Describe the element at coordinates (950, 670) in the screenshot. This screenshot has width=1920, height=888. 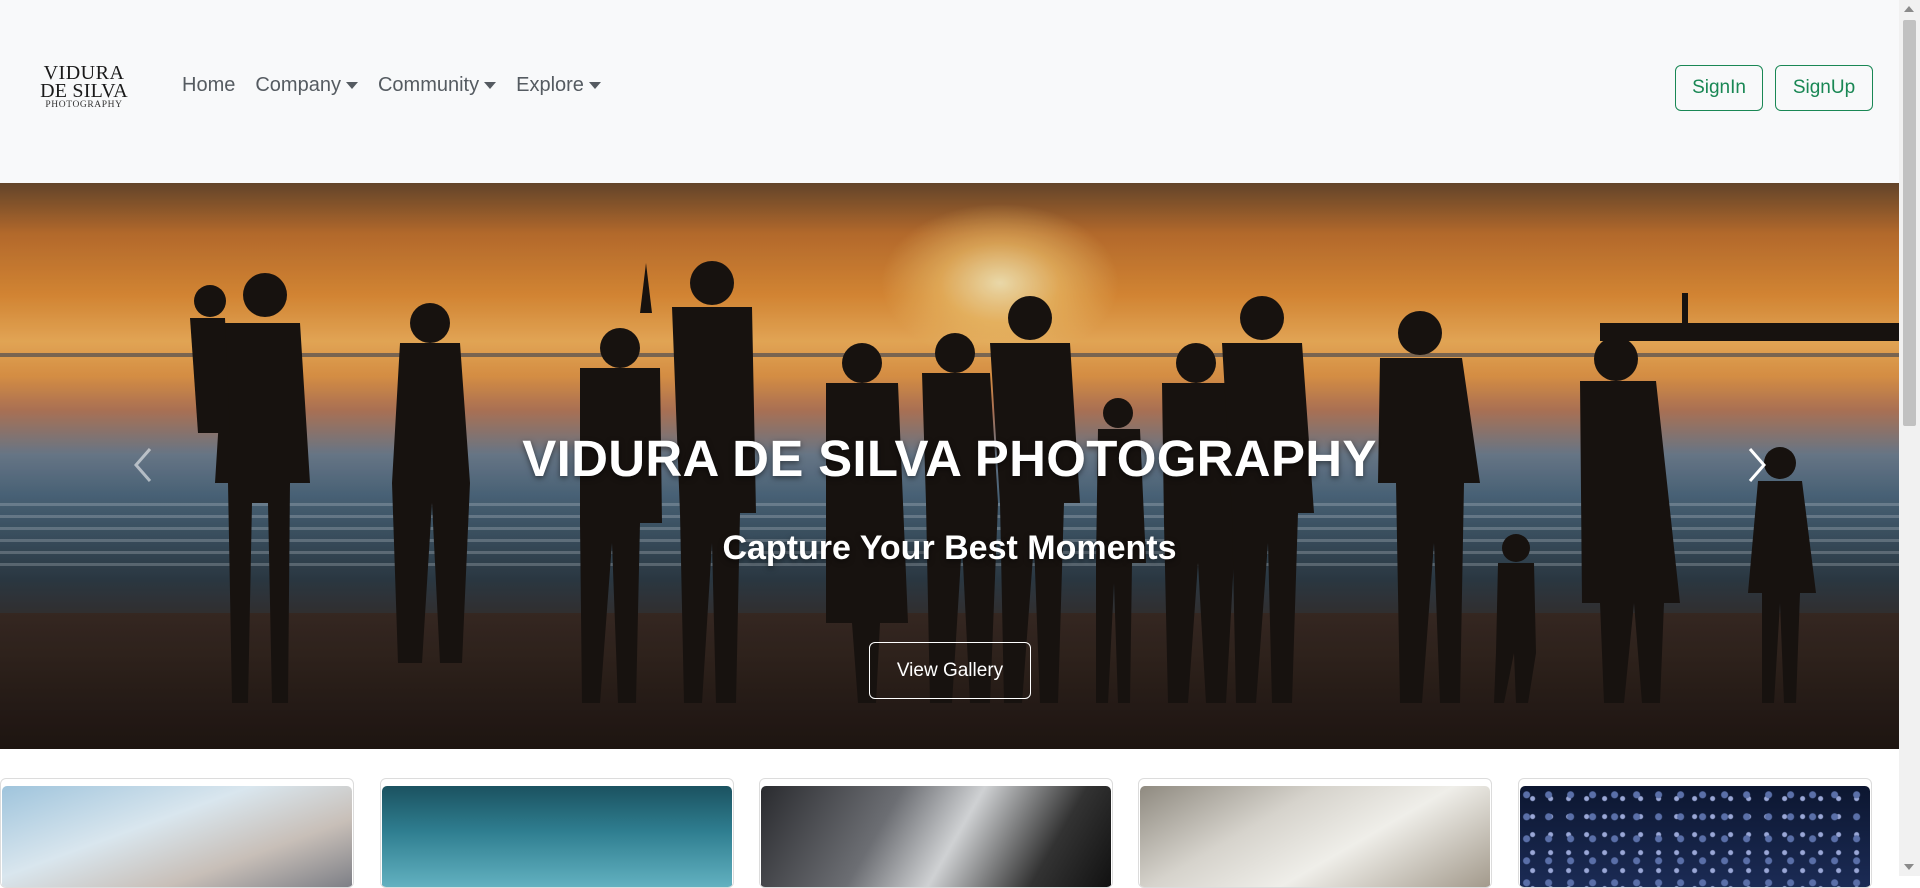
I see `view-gallery-button: View Gallery` at that location.